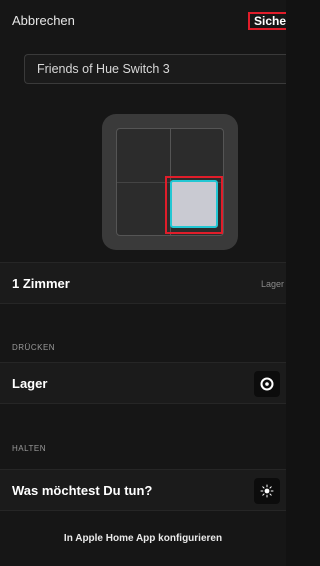 The height and width of the screenshot is (566, 320). What do you see at coordinates (267, 21) in the screenshot?
I see `save-button: Sichern` at bounding box center [267, 21].